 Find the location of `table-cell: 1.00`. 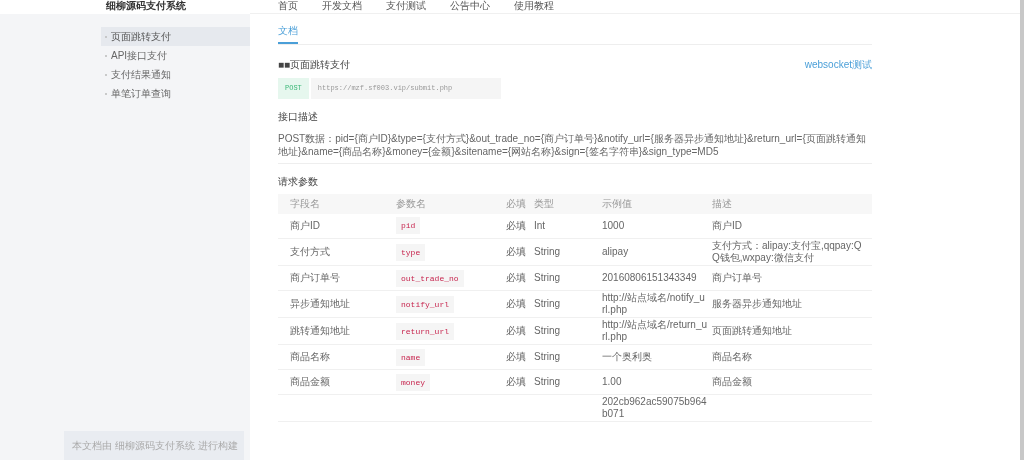

table-cell: 1.00 is located at coordinates (612, 381).